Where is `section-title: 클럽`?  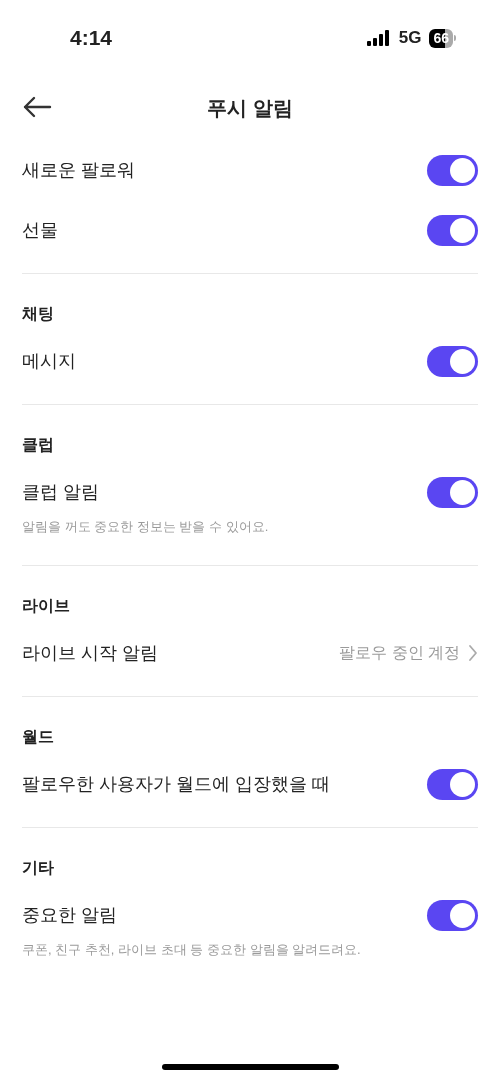
section-title: 클럽 is located at coordinates (38, 445).